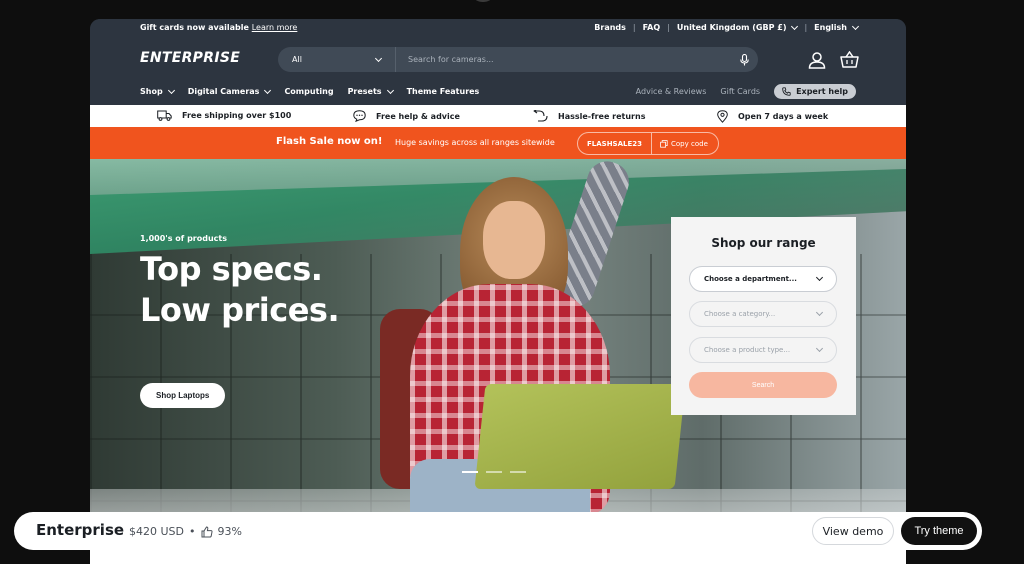 The width and height of the screenshot is (1024, 564). What do you see at coordinates (671, 91) in the screenshot?
I see `nav-item-advice-reviews: Advice & Reviews` at bounding box center [671, 91].